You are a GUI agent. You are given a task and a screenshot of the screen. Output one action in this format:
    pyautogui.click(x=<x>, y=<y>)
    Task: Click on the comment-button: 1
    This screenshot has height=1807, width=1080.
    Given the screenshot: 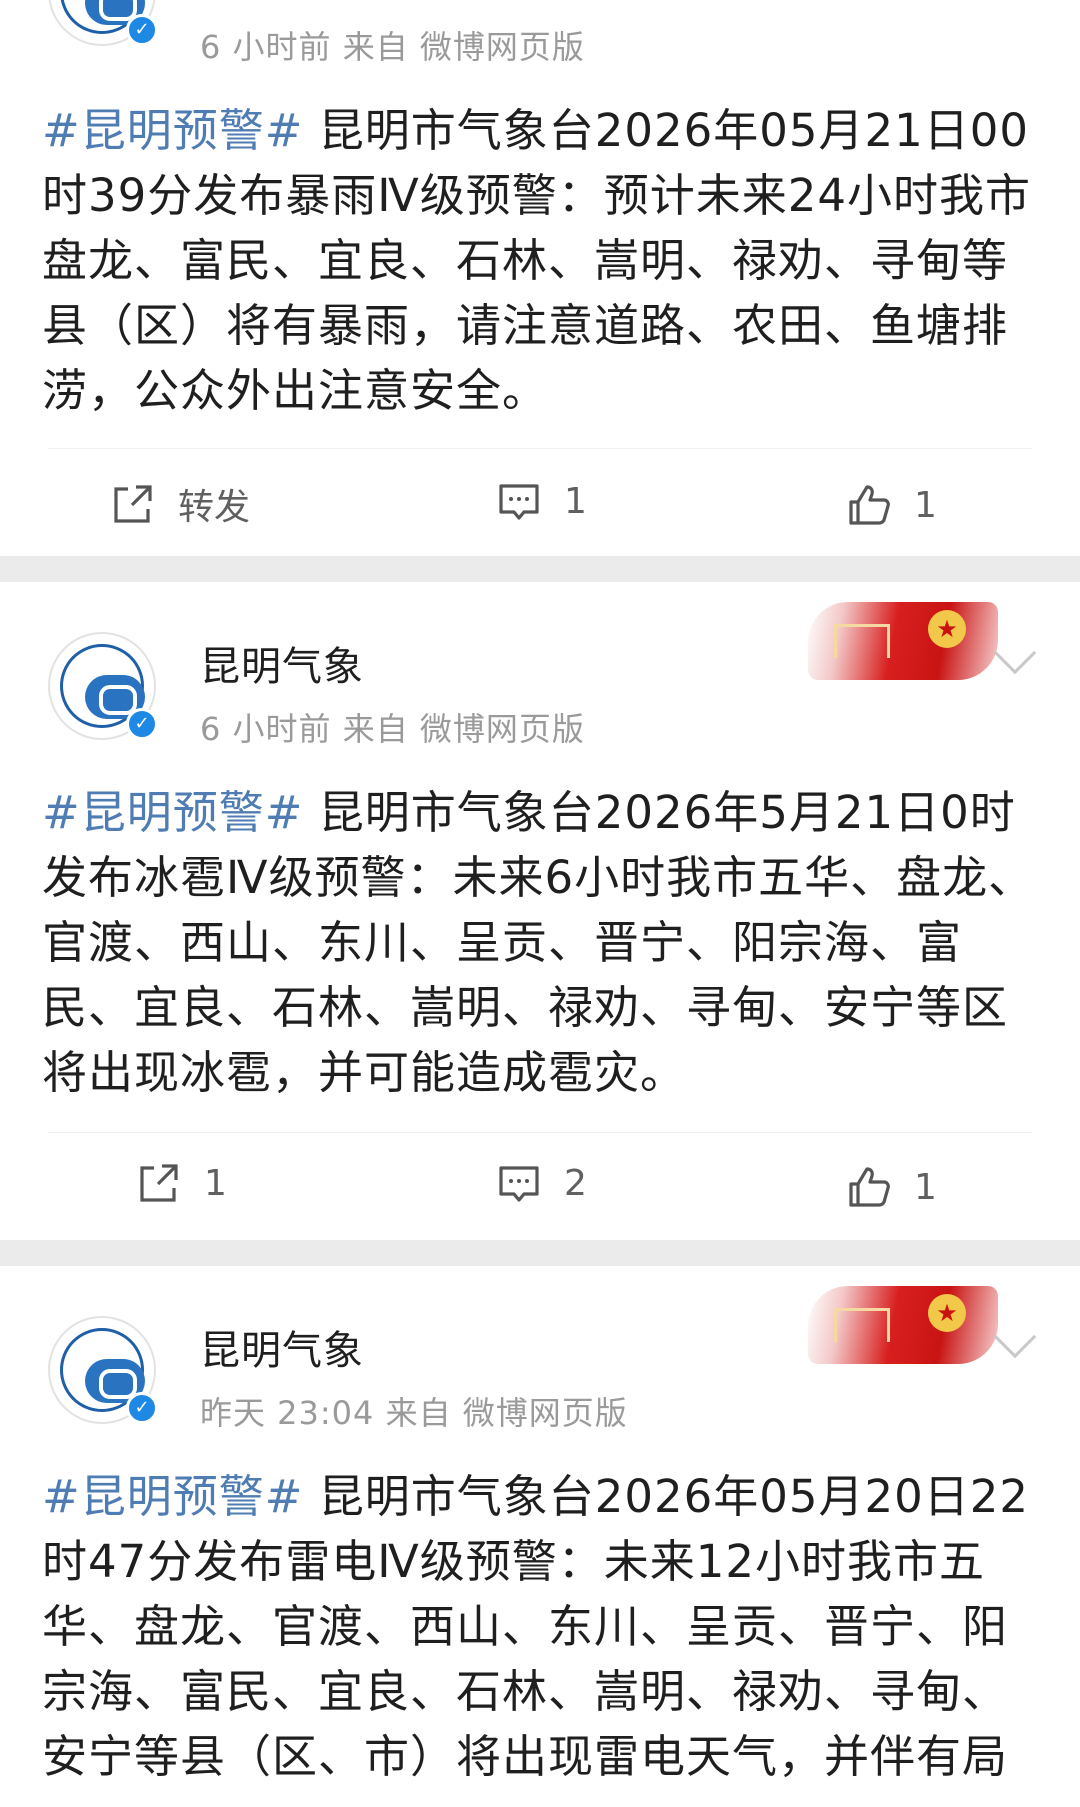 What is the action you would take?
    pyautogui.click(x=541, y=501)
    